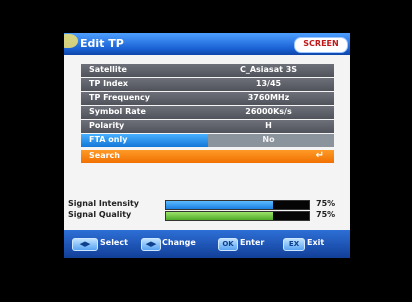 The image size is (412, 302). What do you see at coordinates (114, 242) in the screenshot?
I see `select-hint: Select` at bounding box center [114, 242].